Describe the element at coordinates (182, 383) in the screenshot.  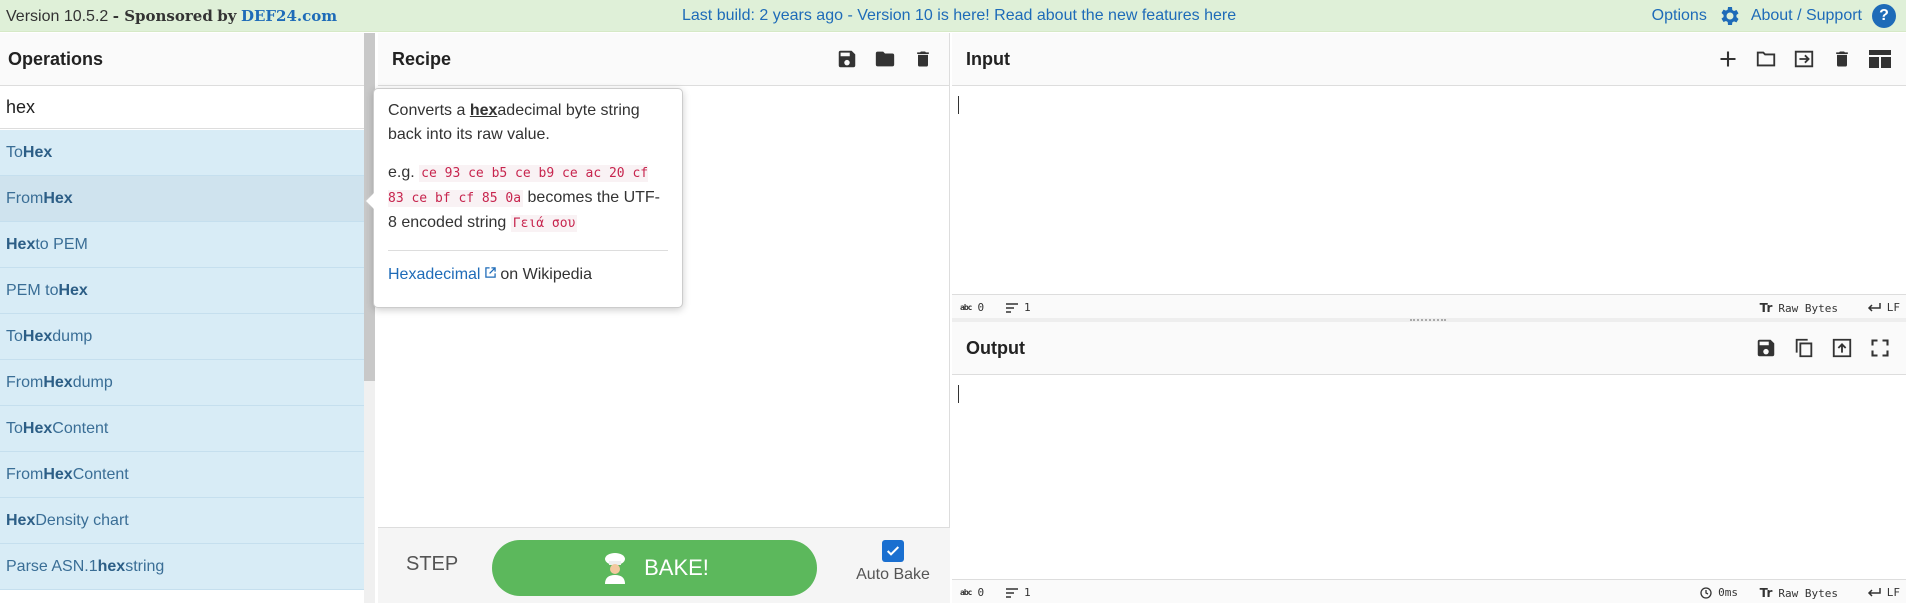
I see `op-item-from-hexdump: From Hex dump` at that location.